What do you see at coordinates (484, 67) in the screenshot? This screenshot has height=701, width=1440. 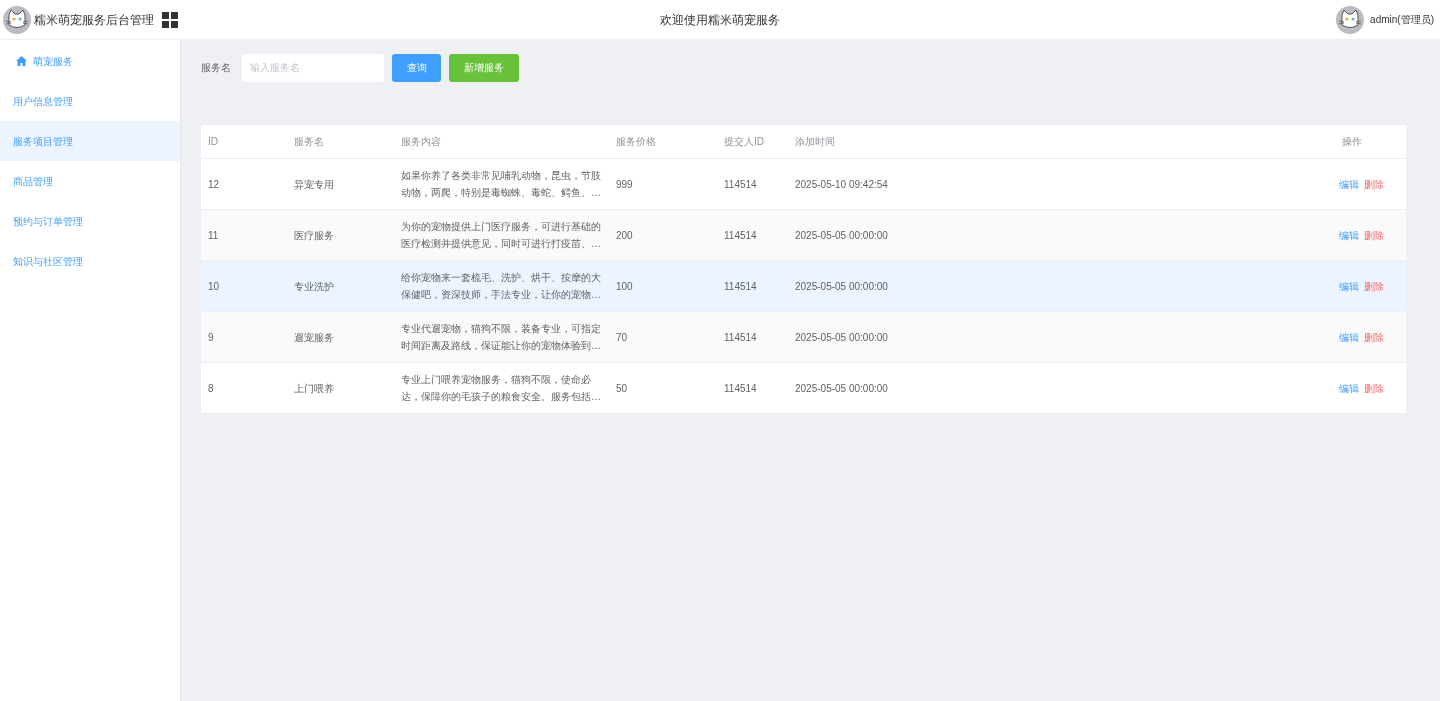 I see `add-service-button: 新增服务` at bounding box center [484, 67].